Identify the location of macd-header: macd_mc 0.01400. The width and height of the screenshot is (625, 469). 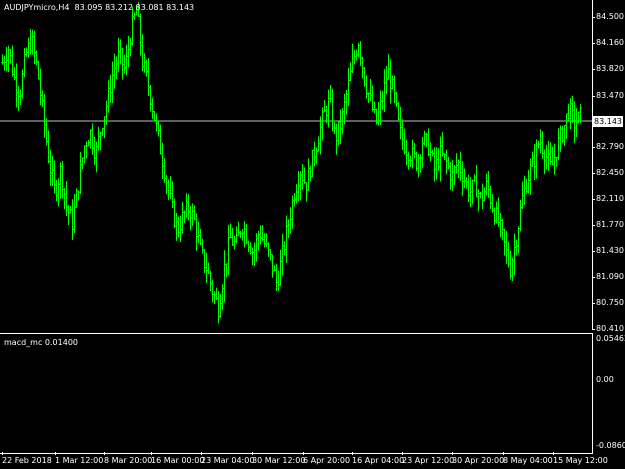
(41, 343).